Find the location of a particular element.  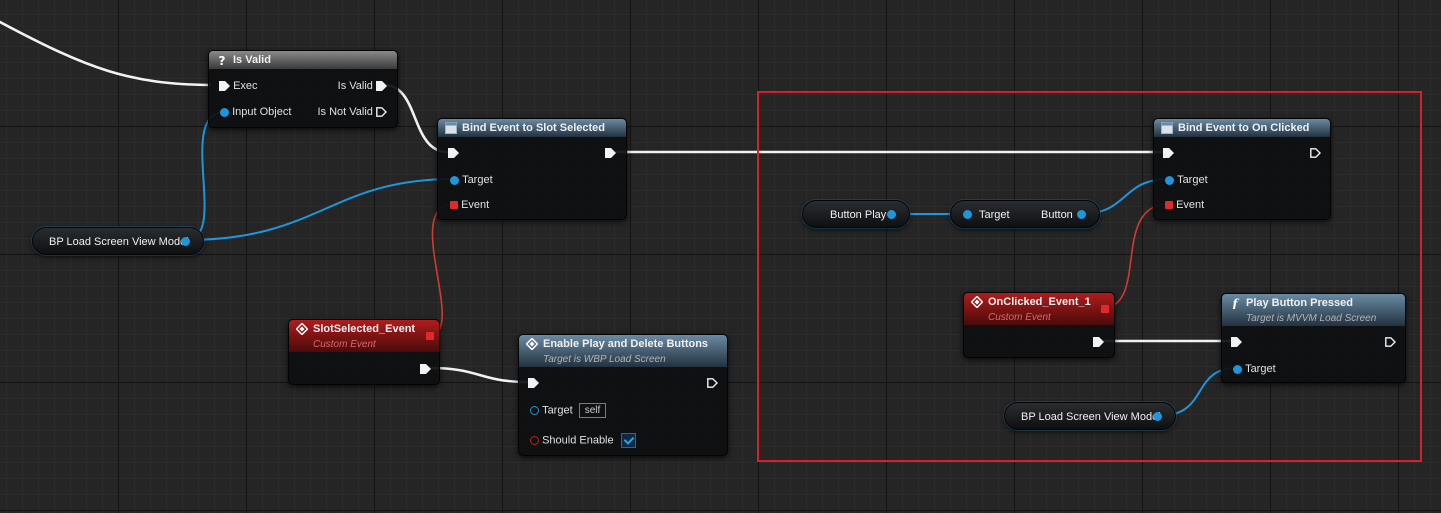

node-header: OnClicked_Event_1 Custom Event is located at coordinates (1039, 309).